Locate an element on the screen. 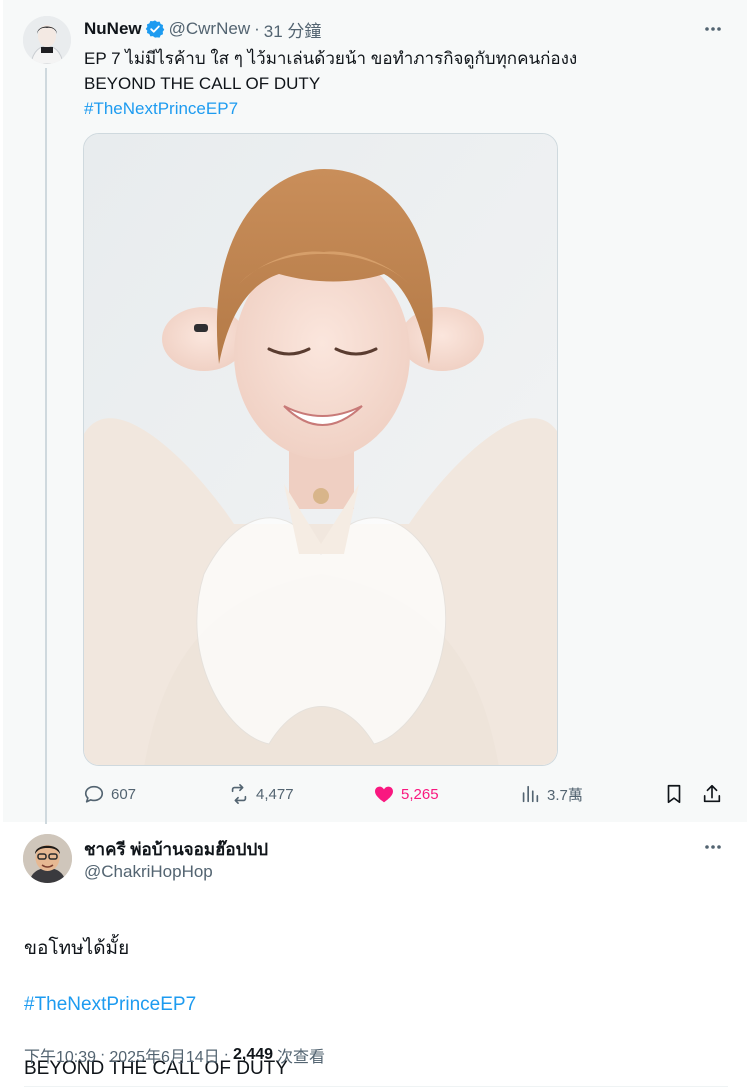 Image resolution: width=752 pixels, height=1089 pixels. author-handle: @CwrNew is located at coordinates (209, 29).